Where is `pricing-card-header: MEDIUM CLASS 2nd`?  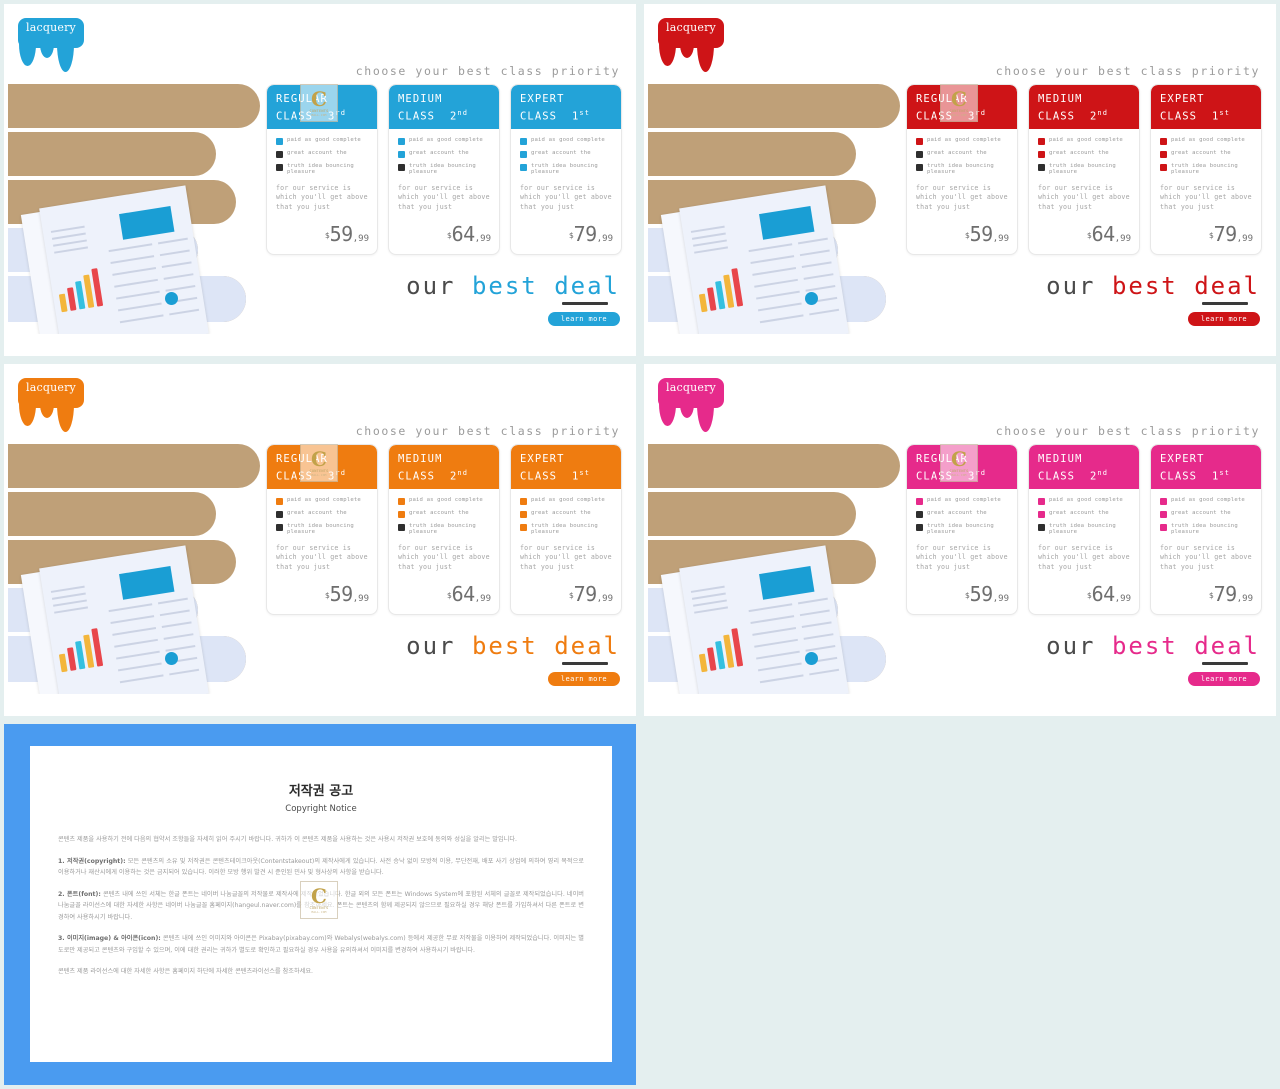
pricing-card-header: MEDIUM CLASS 2nd is located at coordinates (444, 467).